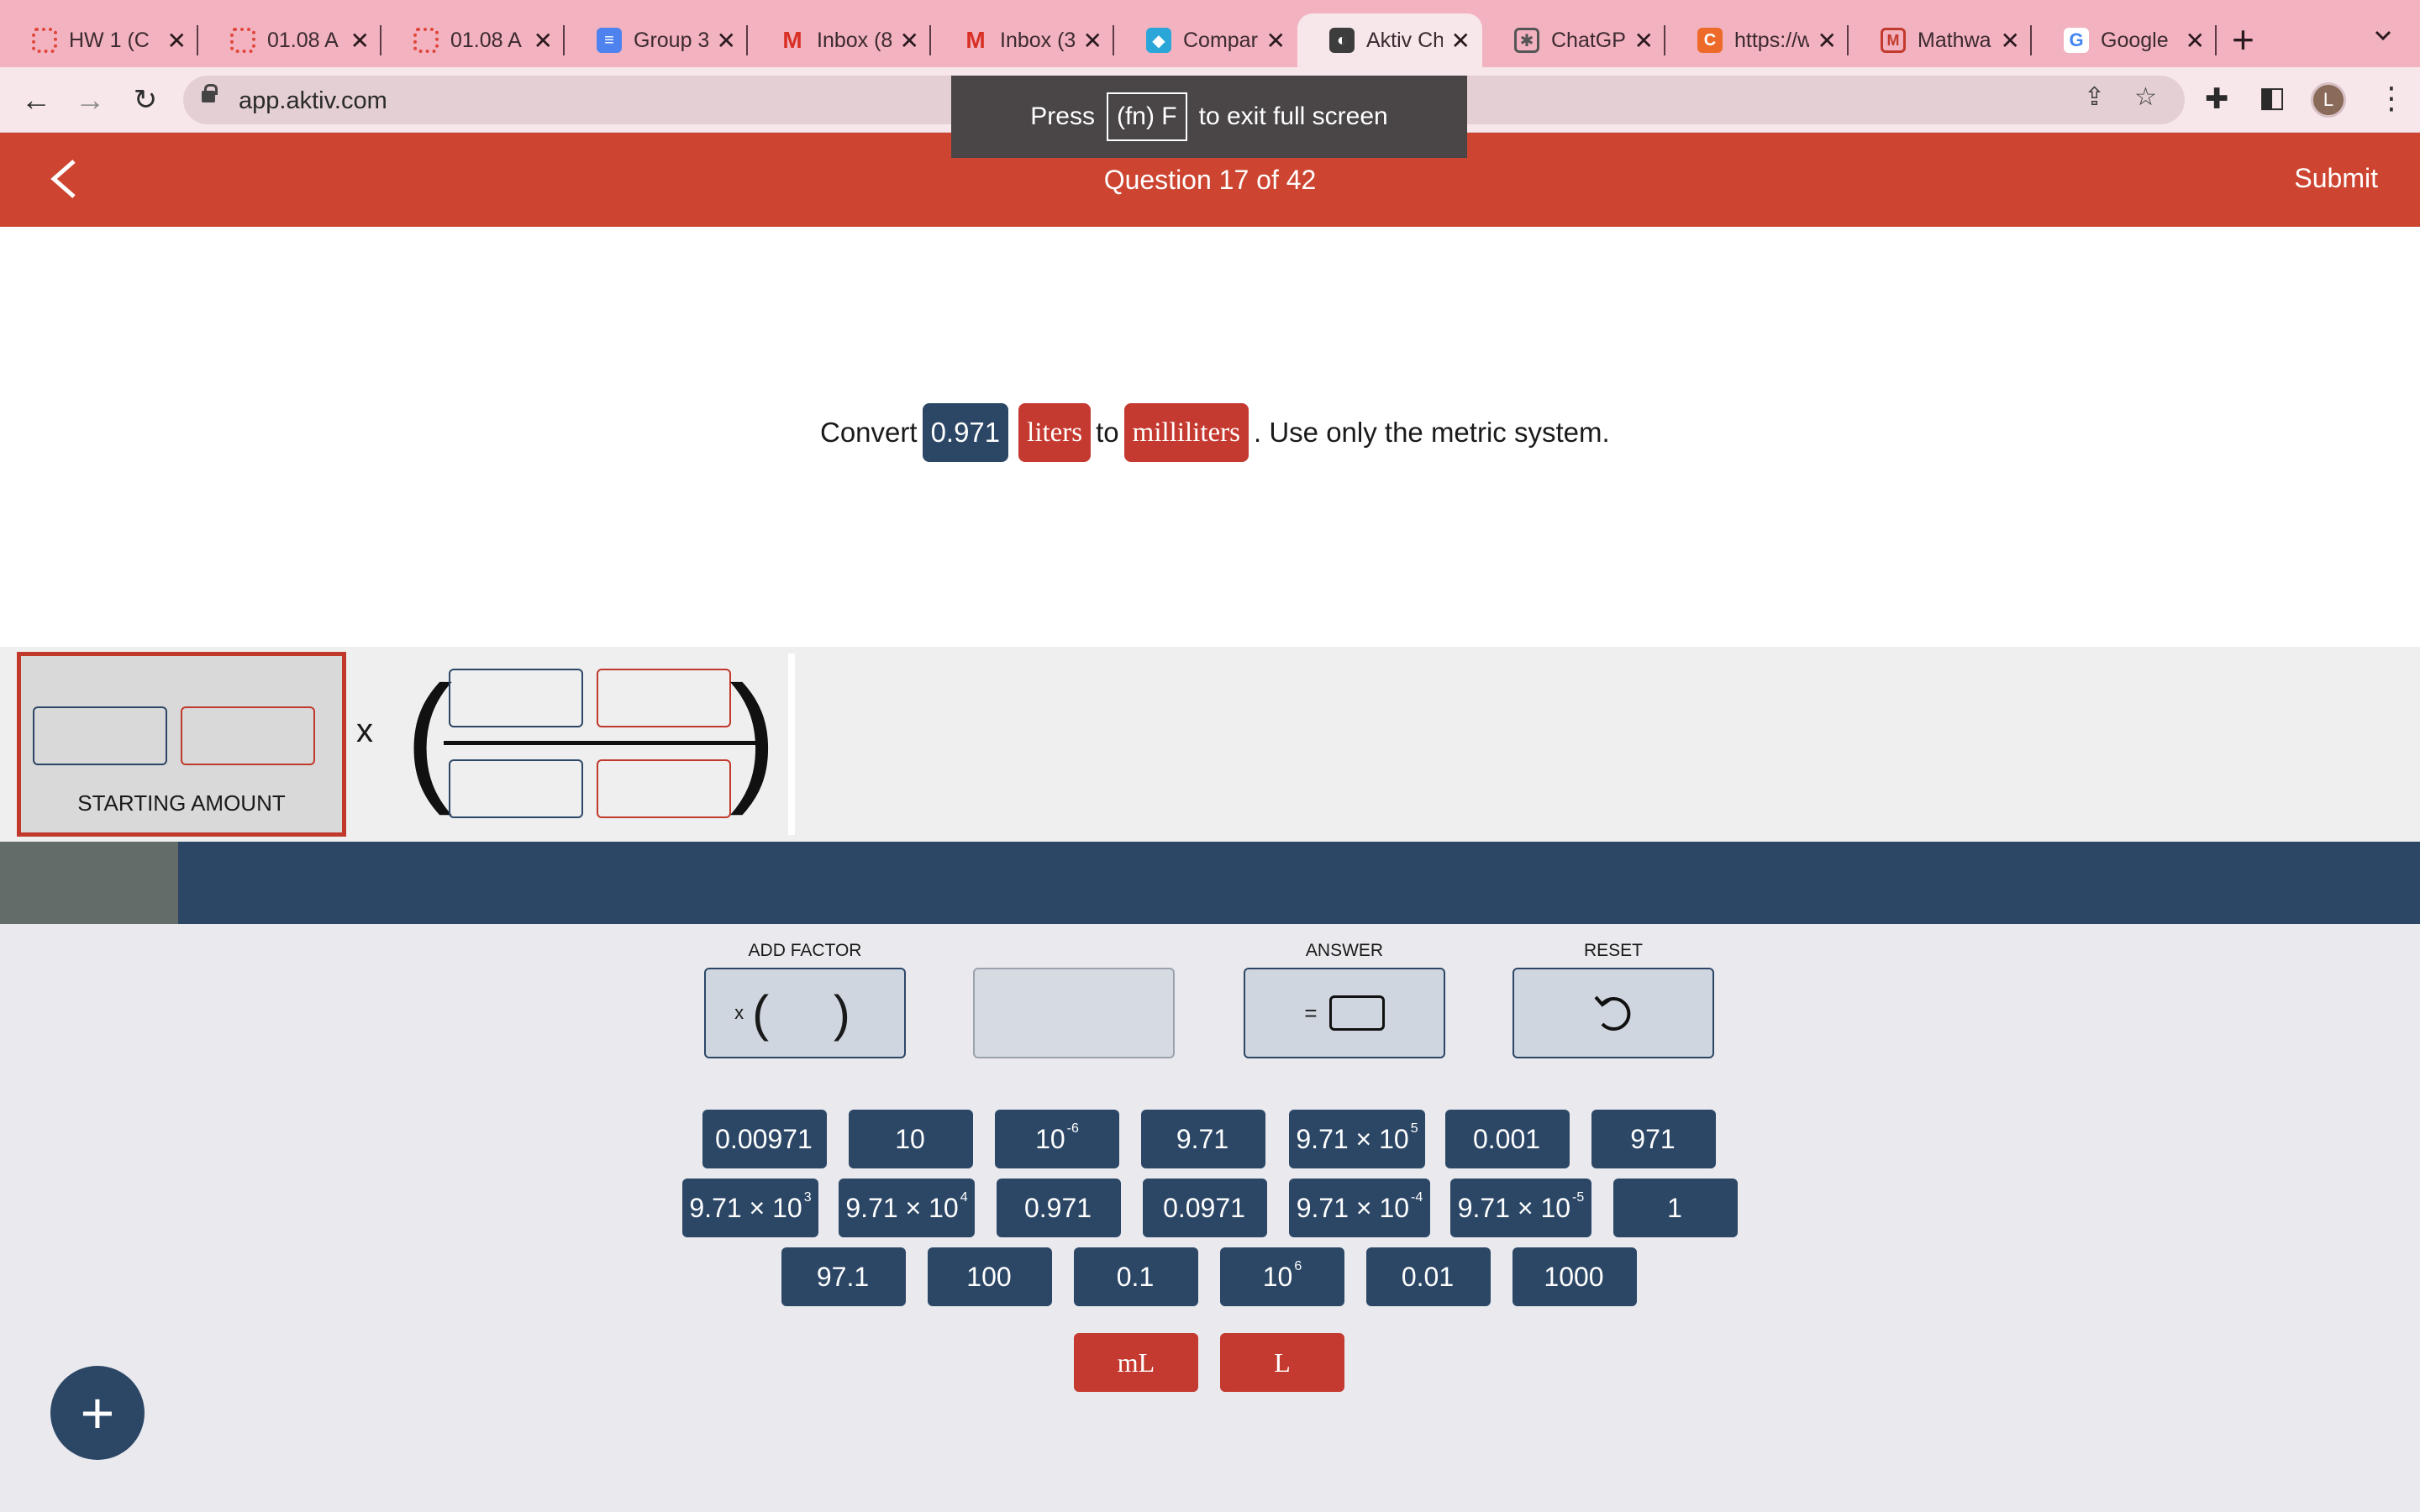  Describe the element at coordinates (1574, 1276) in the screenshot. I see `value-tile: 1000` at that location.